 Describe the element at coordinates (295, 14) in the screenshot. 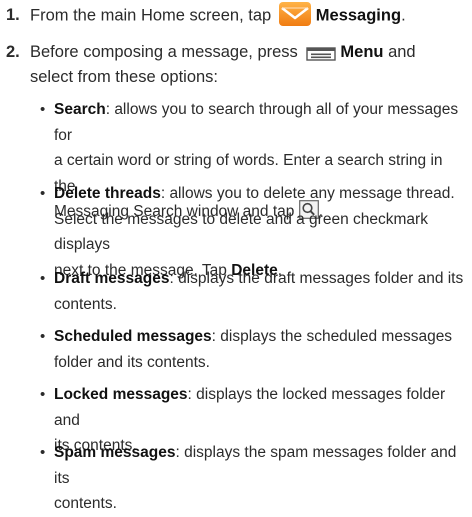

I see `messaging-app-icon` at that location.